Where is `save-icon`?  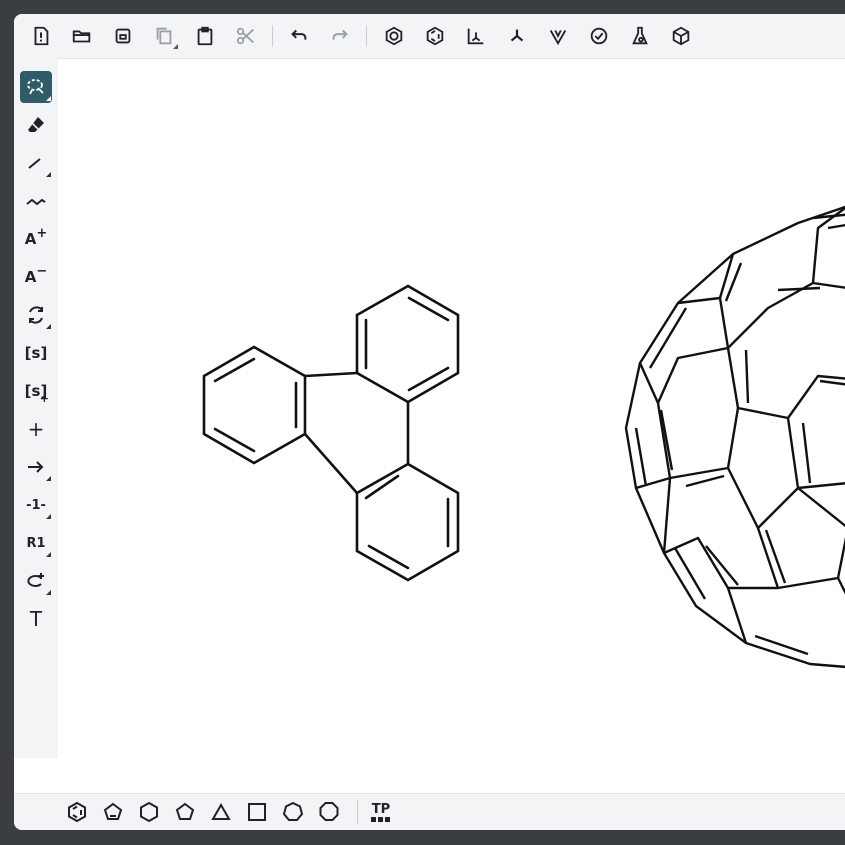
save-icon is located at coordinates (123, 36).